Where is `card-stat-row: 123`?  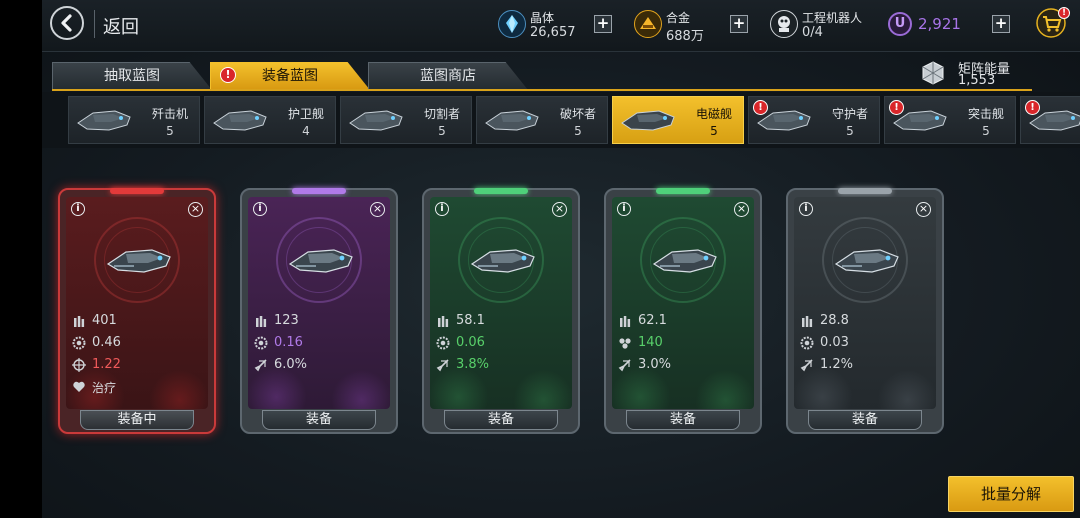 card-stat-row: 123 is located at coordinates (319, 322).